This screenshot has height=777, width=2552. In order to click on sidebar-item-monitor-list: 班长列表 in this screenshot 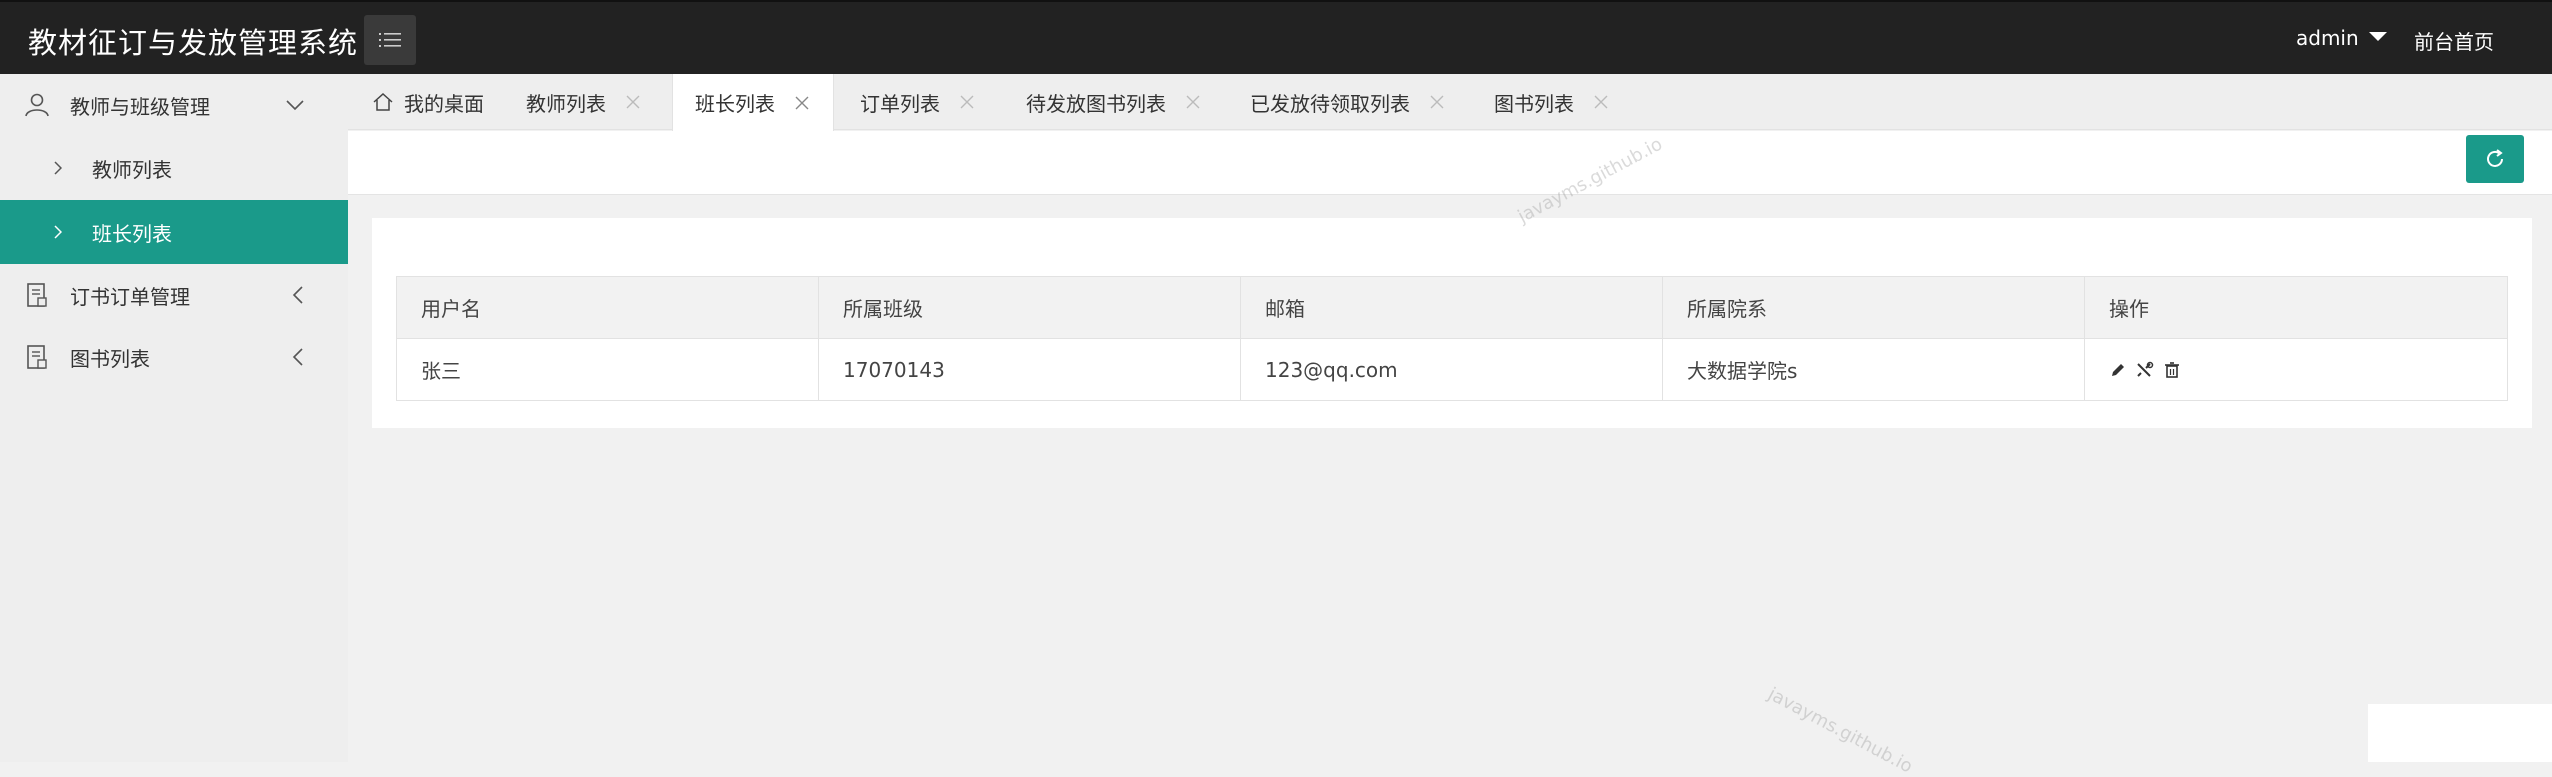, I will do `click(174, 232)`.